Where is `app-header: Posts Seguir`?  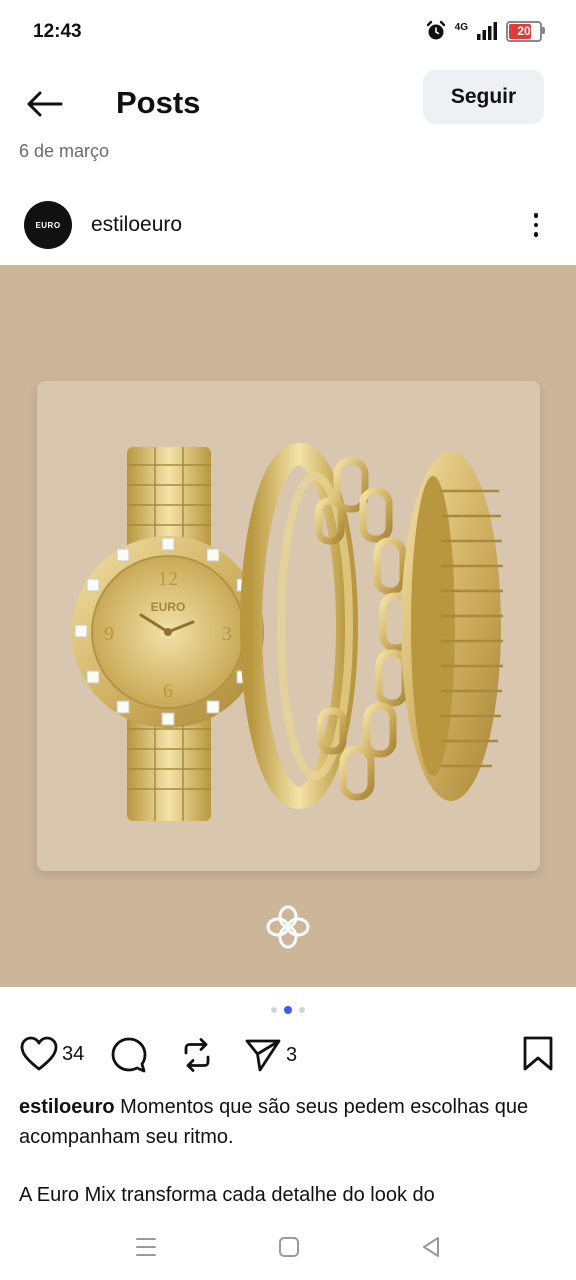
app-header: Posts Seguir is located at coordinates (288, 104).